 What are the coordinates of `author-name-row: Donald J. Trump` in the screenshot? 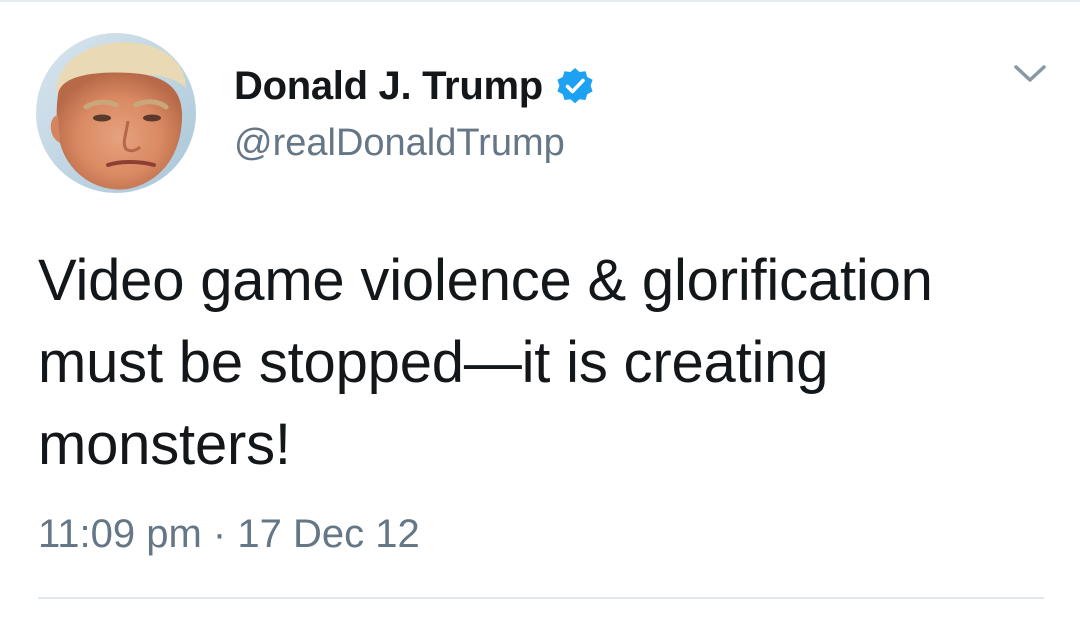 It's located at (414, 86).